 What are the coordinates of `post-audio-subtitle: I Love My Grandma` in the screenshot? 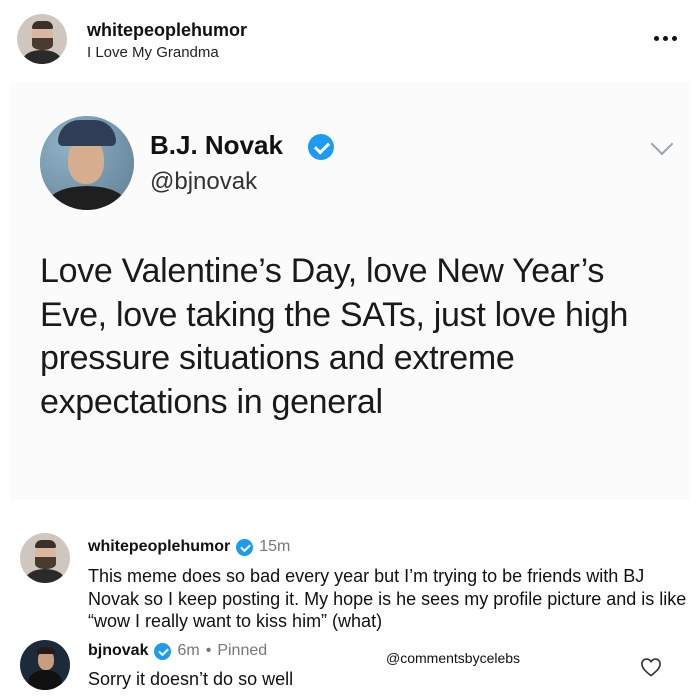 It's located at (153, 52).